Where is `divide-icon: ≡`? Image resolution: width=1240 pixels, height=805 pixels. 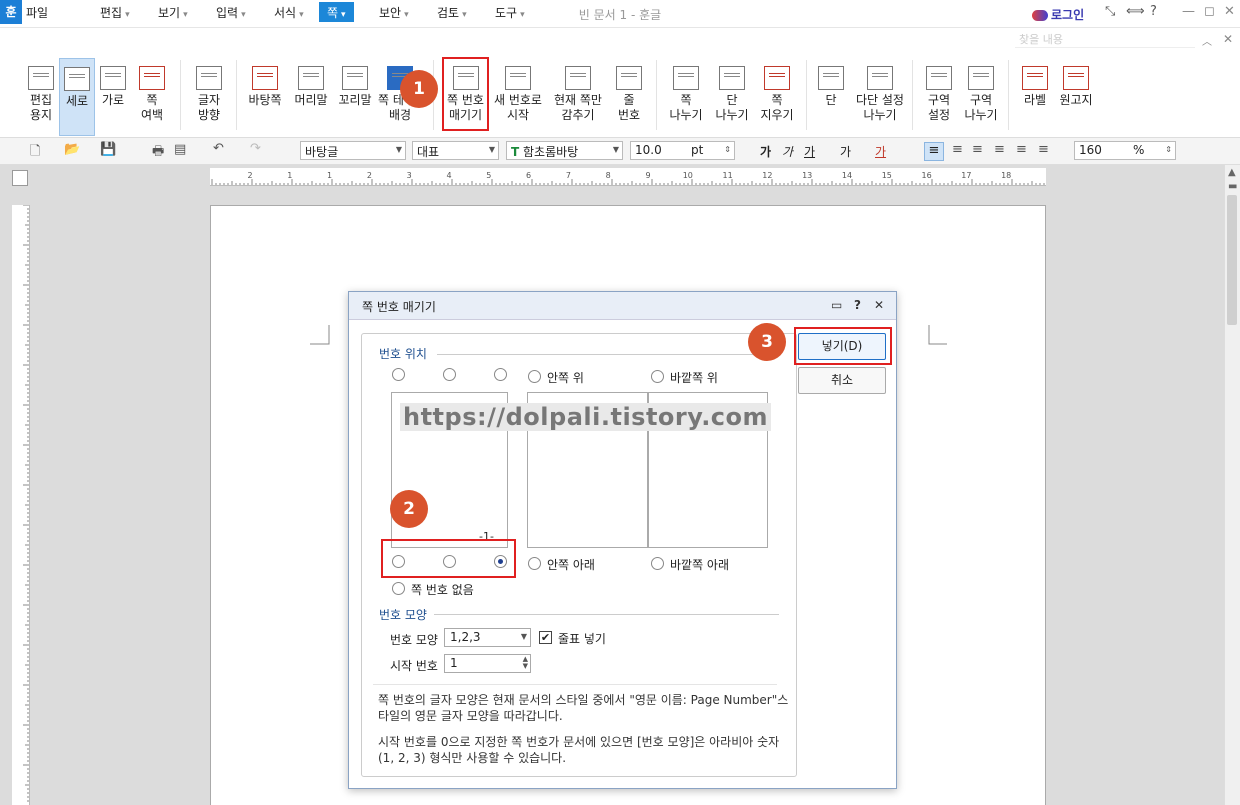
divide-icon: ≡ is located at coordinates (1043, 149).